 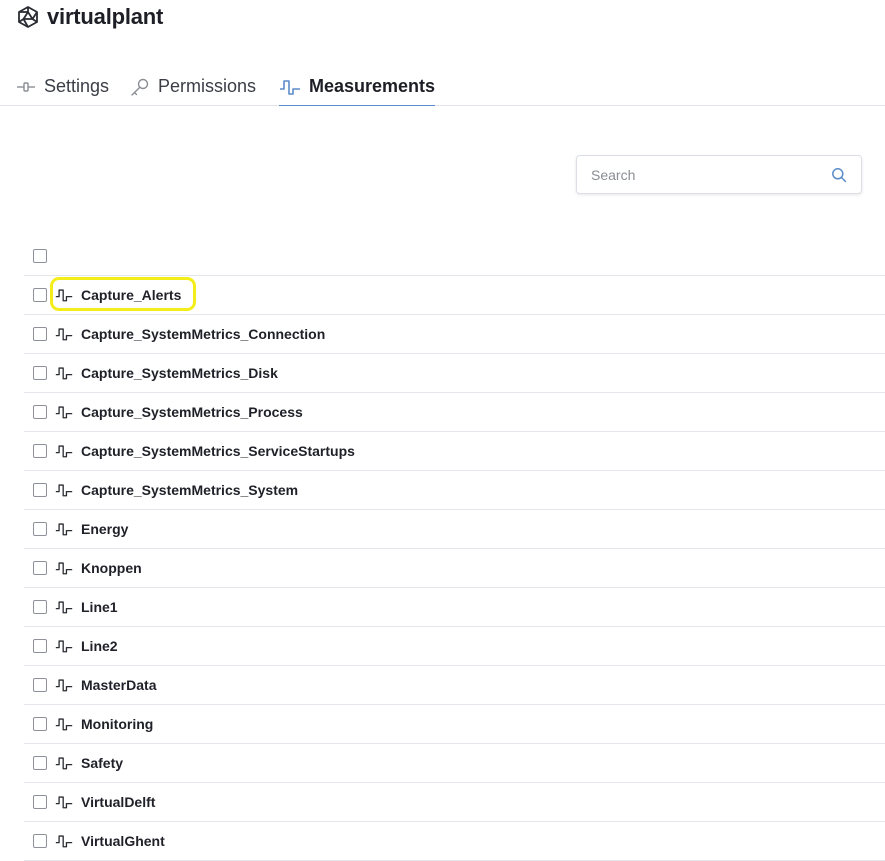 I want to click on list-item: Capture_SystemMetrics_ServiceStartups, so click(x=454, y=451).